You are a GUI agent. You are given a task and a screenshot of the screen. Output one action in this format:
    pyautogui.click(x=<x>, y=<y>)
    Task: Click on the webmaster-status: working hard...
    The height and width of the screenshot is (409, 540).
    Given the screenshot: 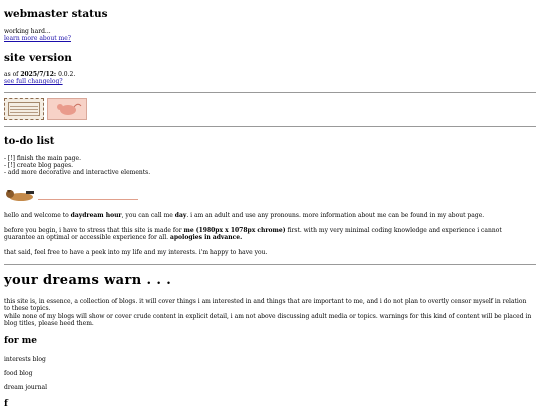 What is the action you would take?
    pyautogui.click(x=27, y=31)
    